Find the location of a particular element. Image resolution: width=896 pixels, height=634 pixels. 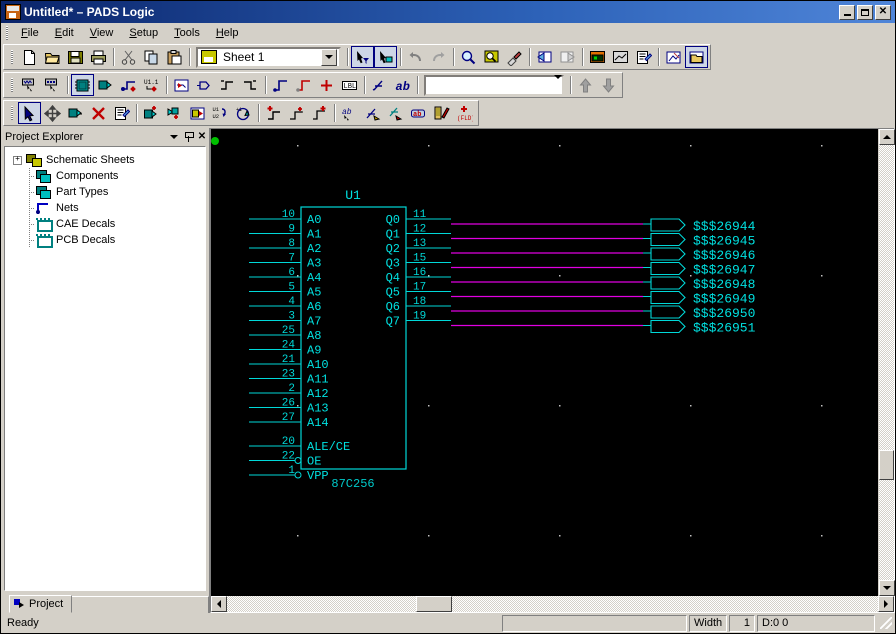

maximize-button is located at coordinates (865, 12).